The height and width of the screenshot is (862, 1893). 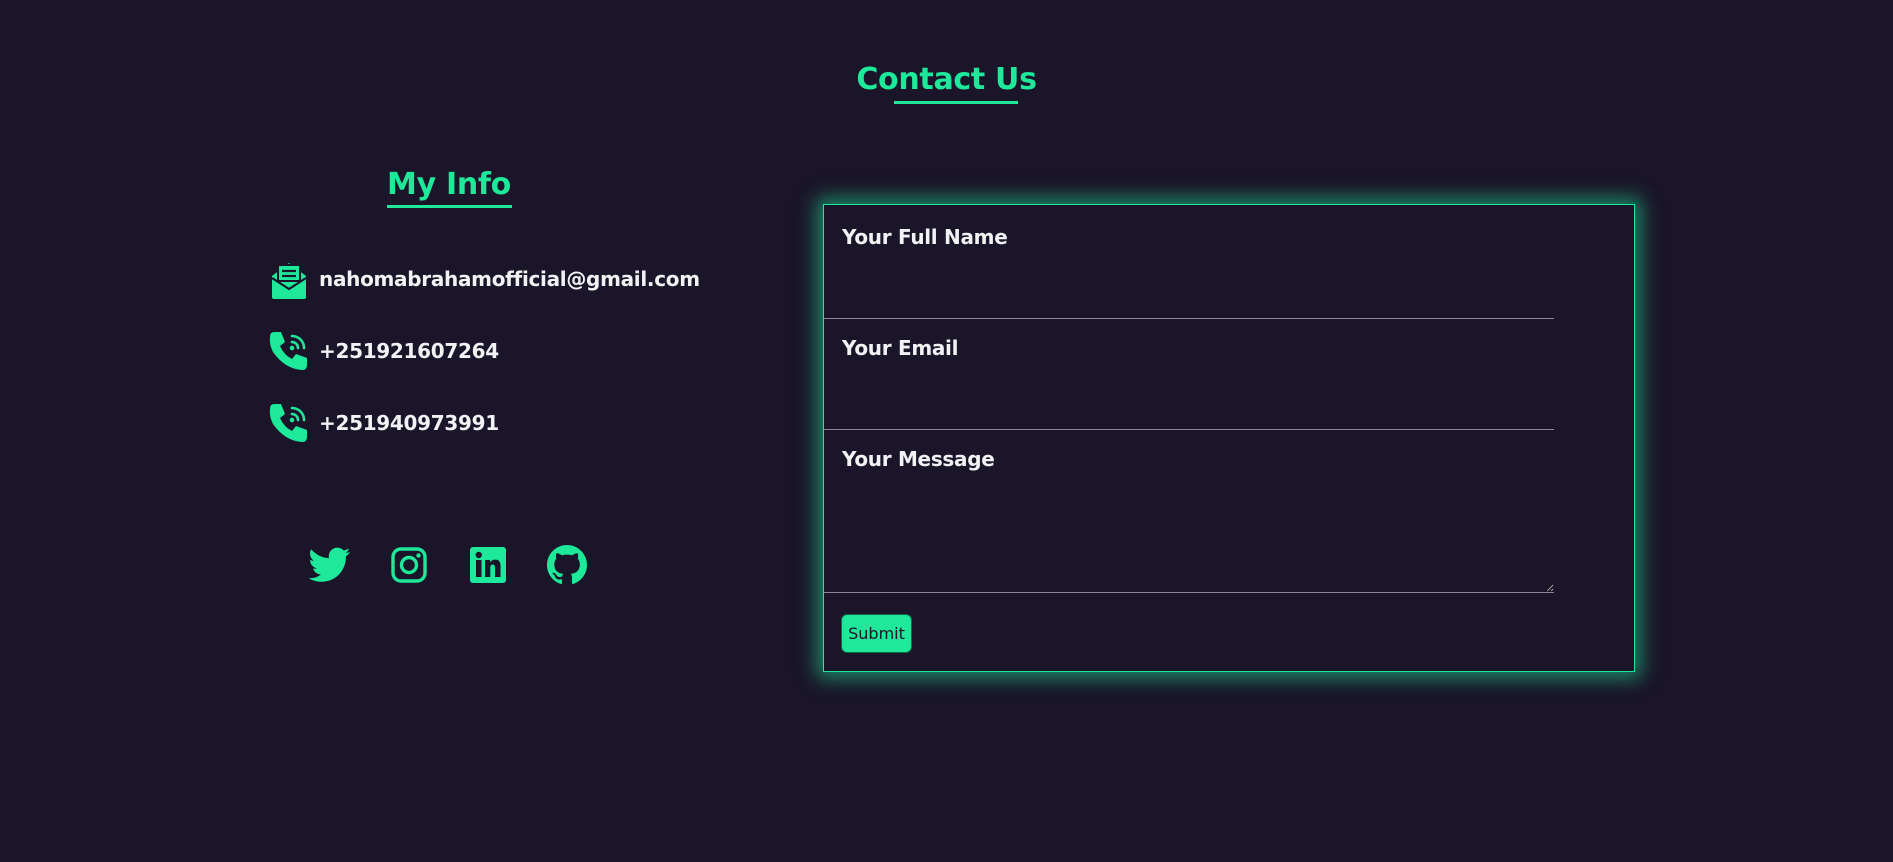 I want to click on linkedin-link, so click(x=488, y=565).